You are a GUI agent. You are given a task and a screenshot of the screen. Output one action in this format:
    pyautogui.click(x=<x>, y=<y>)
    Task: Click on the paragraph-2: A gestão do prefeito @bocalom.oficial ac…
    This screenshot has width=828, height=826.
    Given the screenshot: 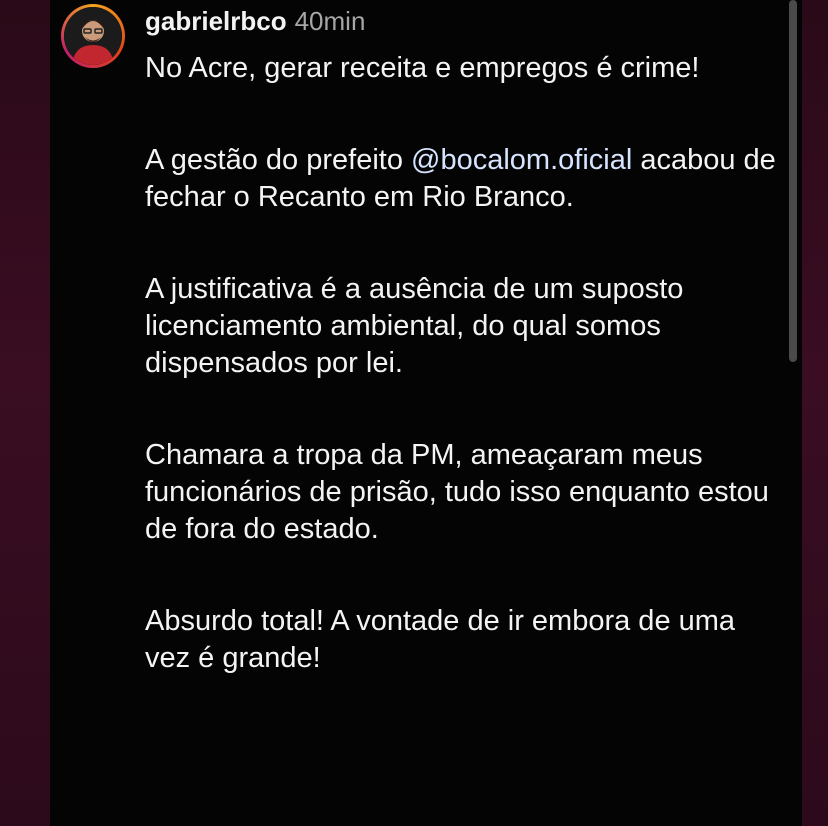 What is the action you would take?
    pyautogui.click(x=465, y=179)
    